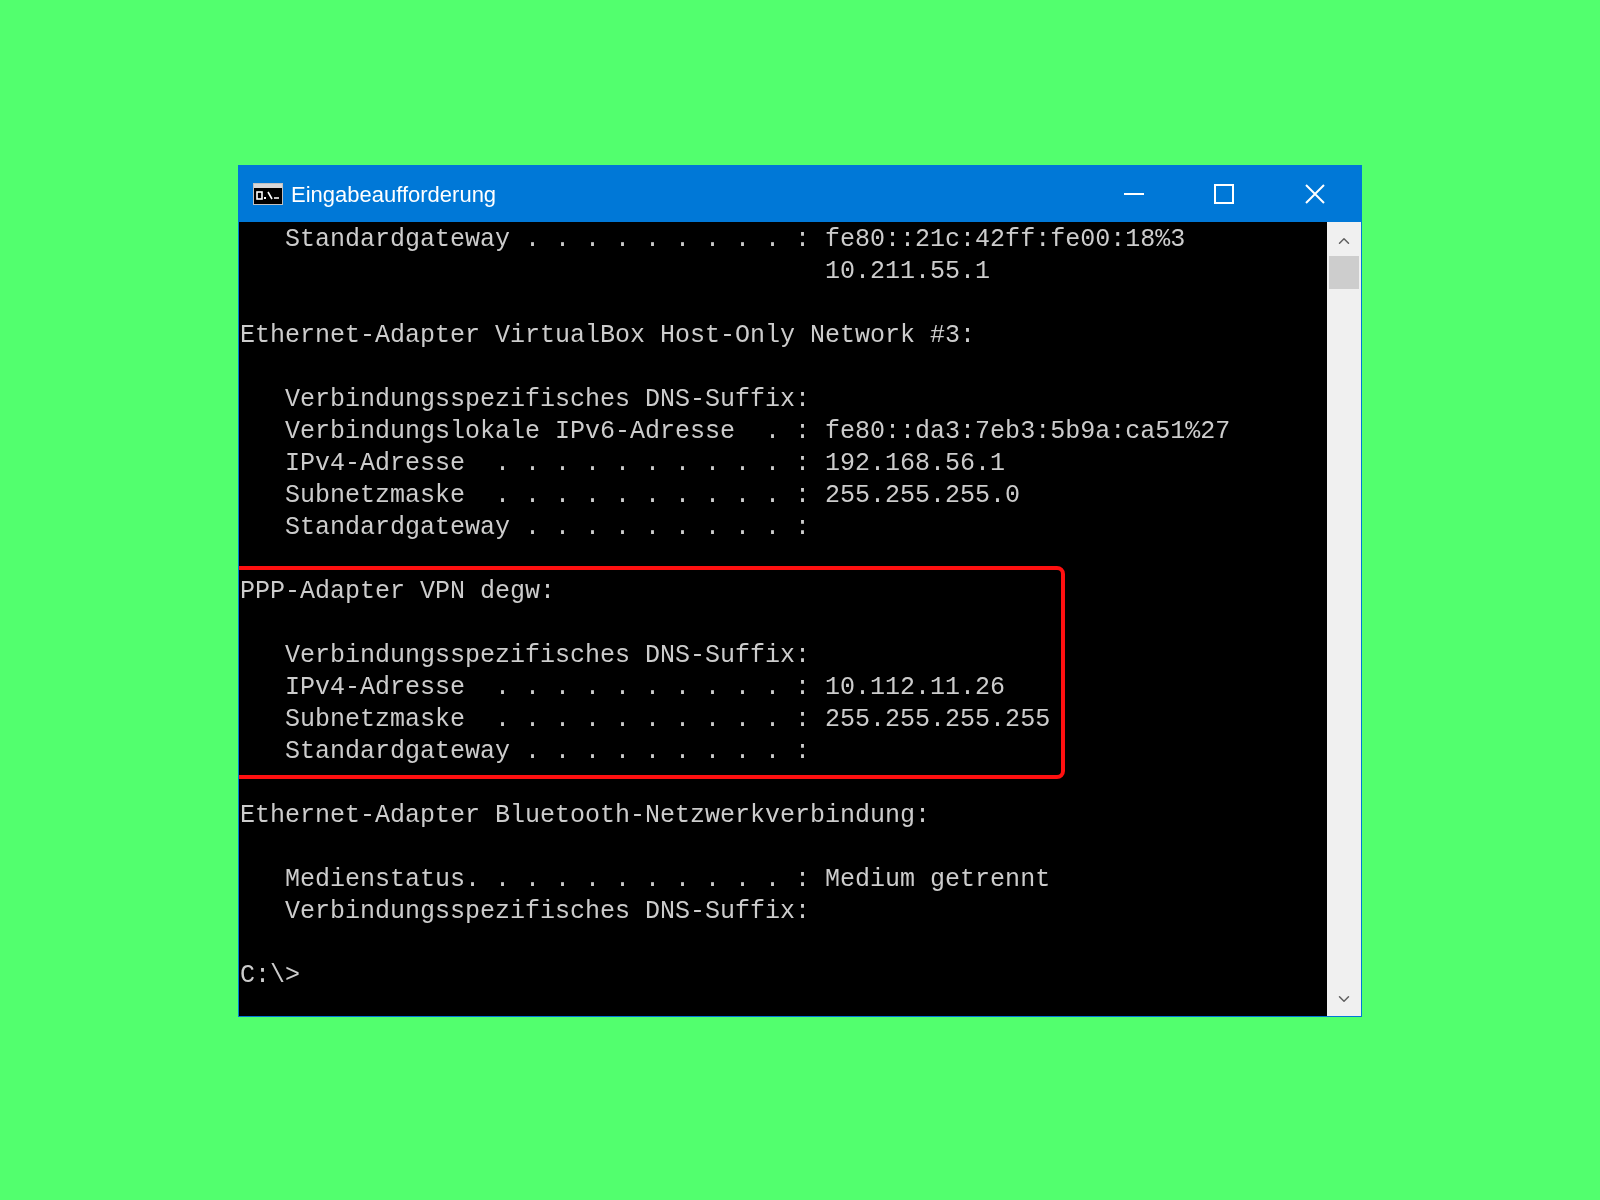 The height and width of the screenshot is (1200, 1600). What do you see at coordinates (652, 496) in the screenshot?
I see `console-line: Subnetzmaske . . . . . . . . . . : 255.255.255.0` at bounding box center [652, 496].